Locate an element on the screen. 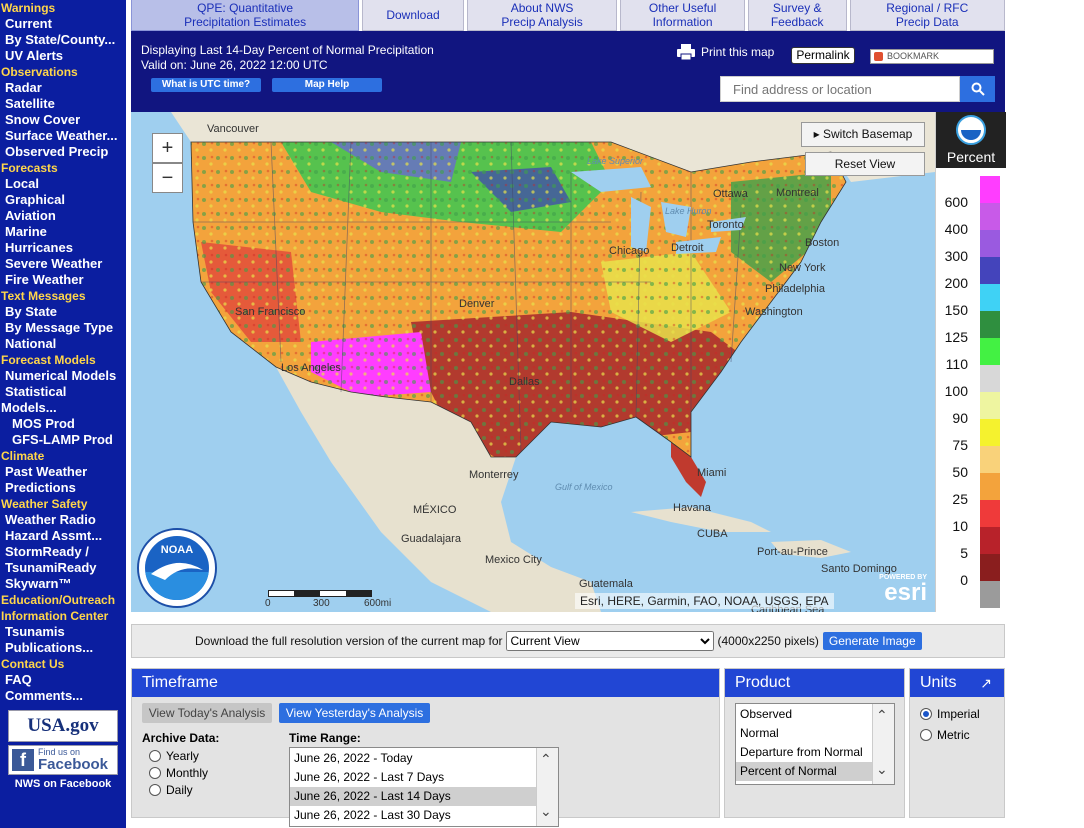  usa-gov-badge: USA.gov is located at coordinates (63, 726).